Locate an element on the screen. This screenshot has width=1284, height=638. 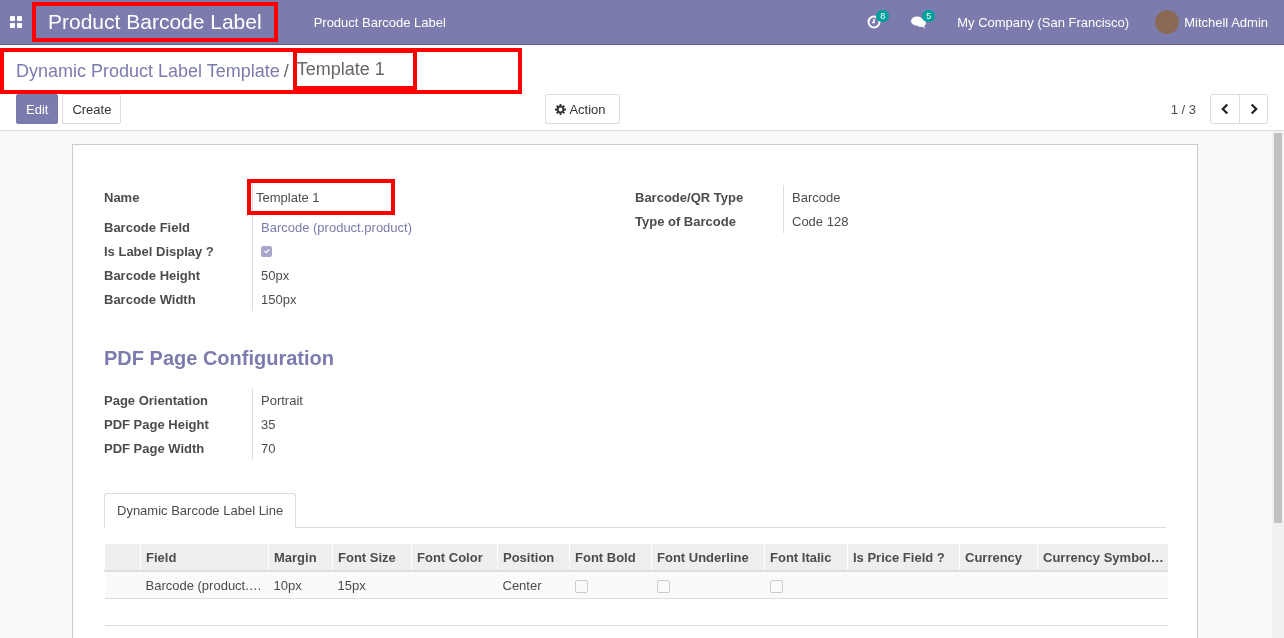
column-header: Position is located at coordinates (533, 557).